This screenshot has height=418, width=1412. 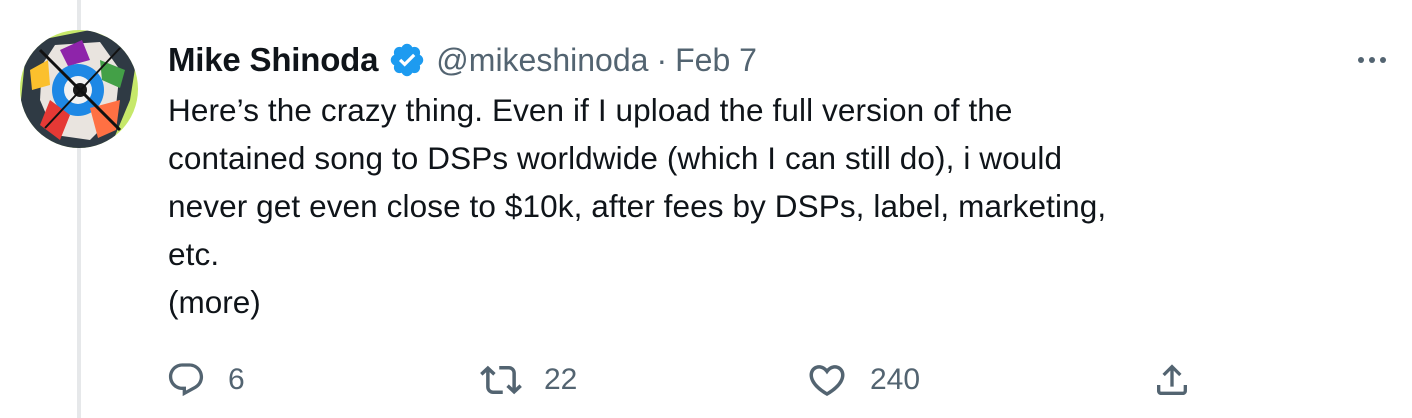 I want to click on verified-badge-icon, so click(x=407, y=60).